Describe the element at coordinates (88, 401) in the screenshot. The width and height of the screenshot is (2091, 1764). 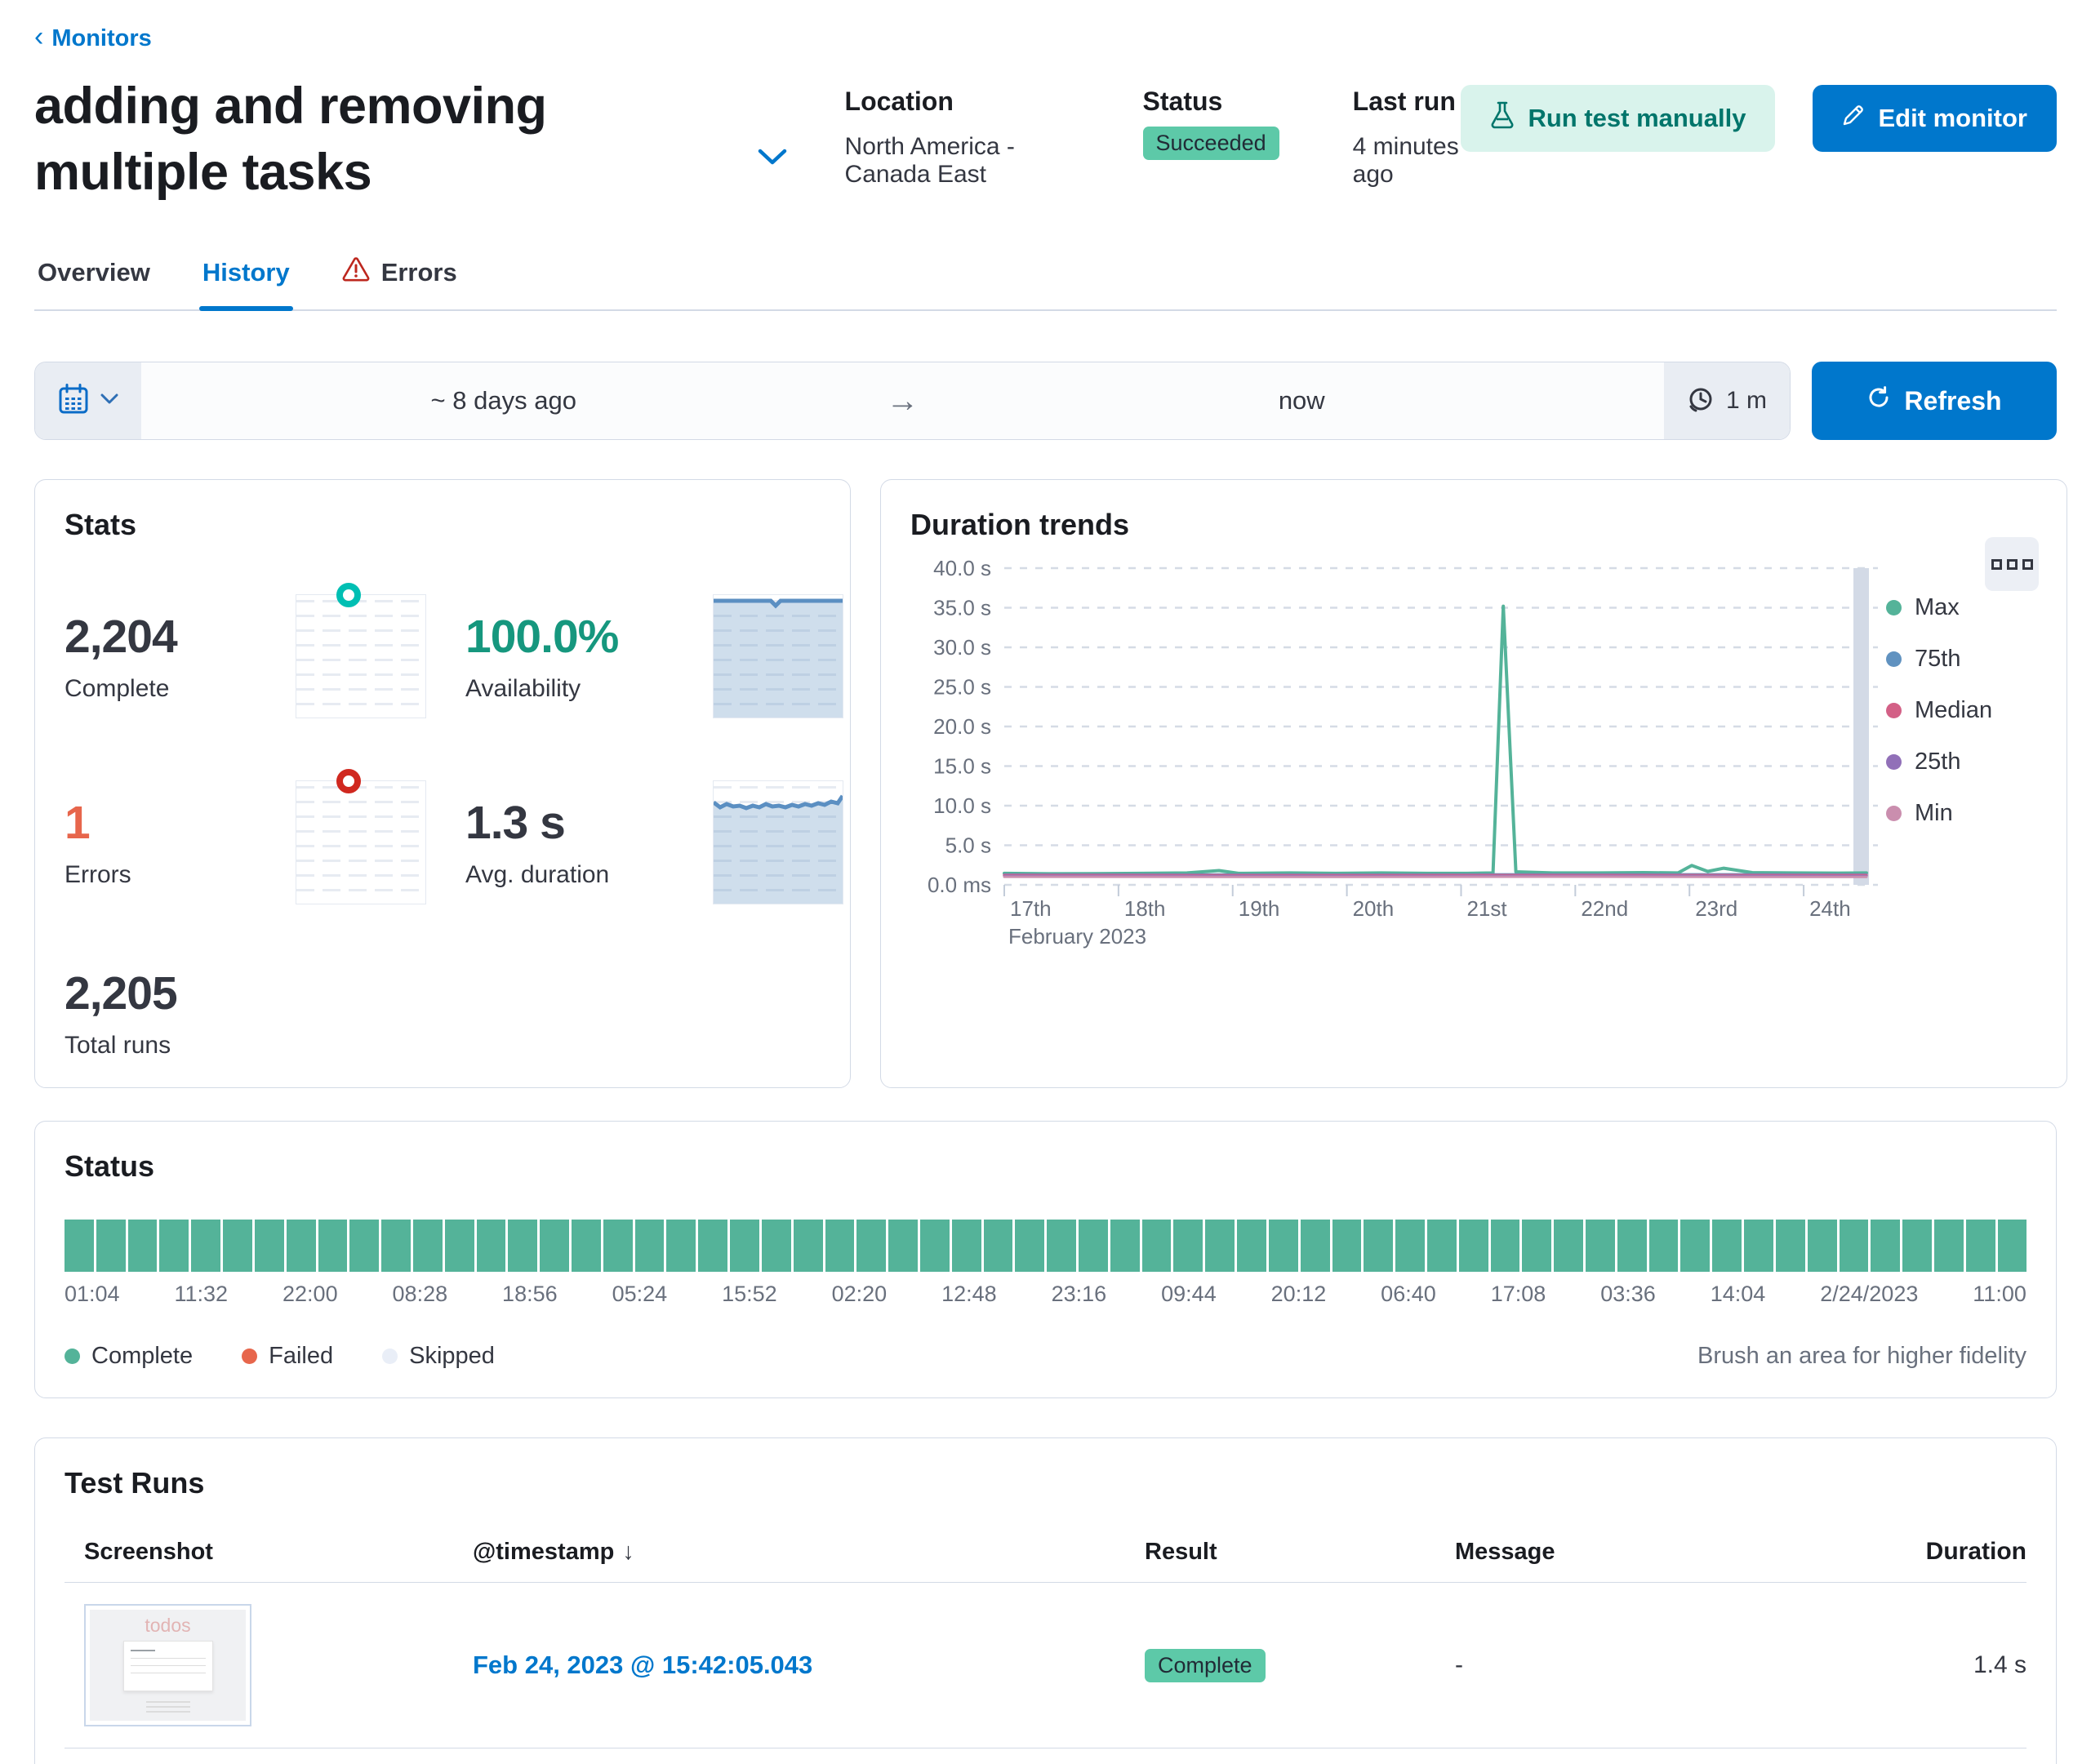
I see `date-quick-menu-button` at that location.